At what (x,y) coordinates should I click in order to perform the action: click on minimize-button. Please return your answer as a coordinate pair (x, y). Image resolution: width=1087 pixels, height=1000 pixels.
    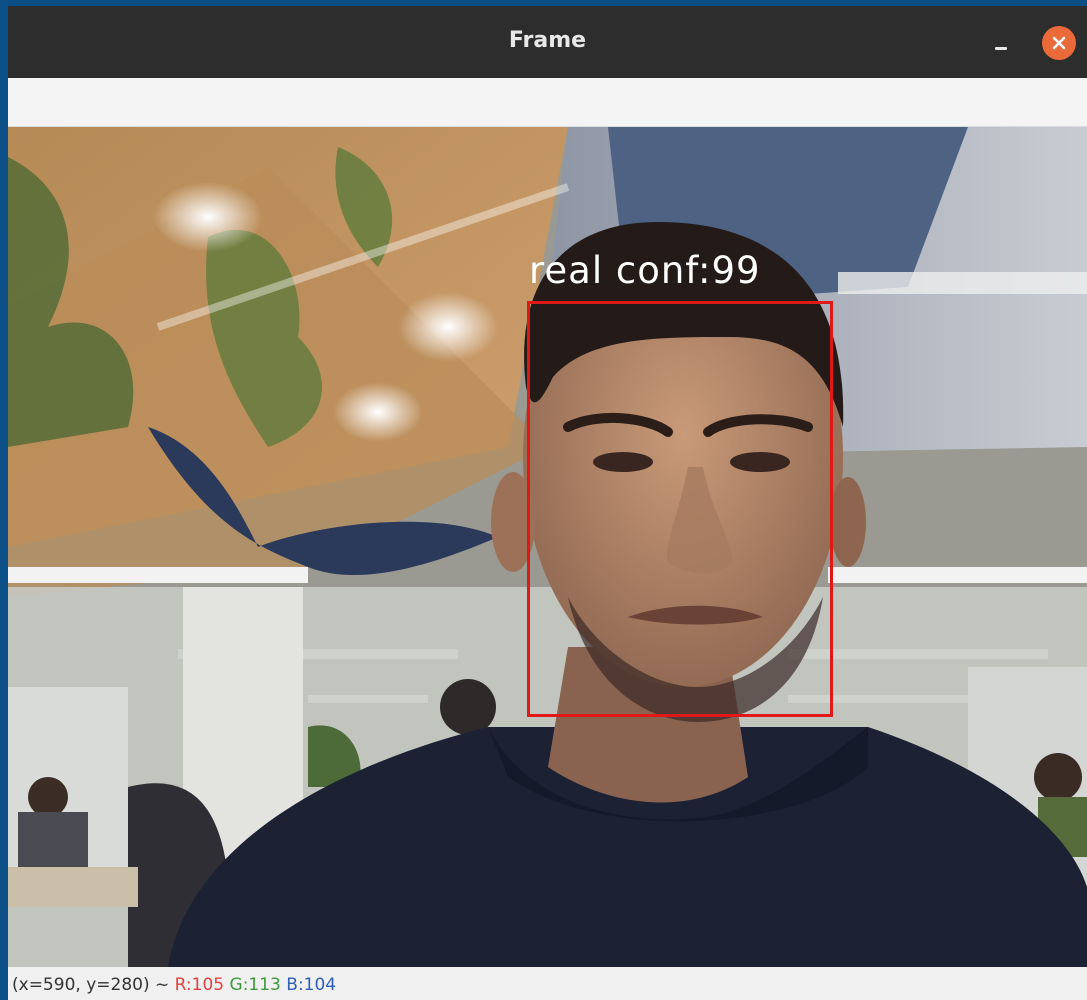
    Looking at the image, I should click on (1001, 42).